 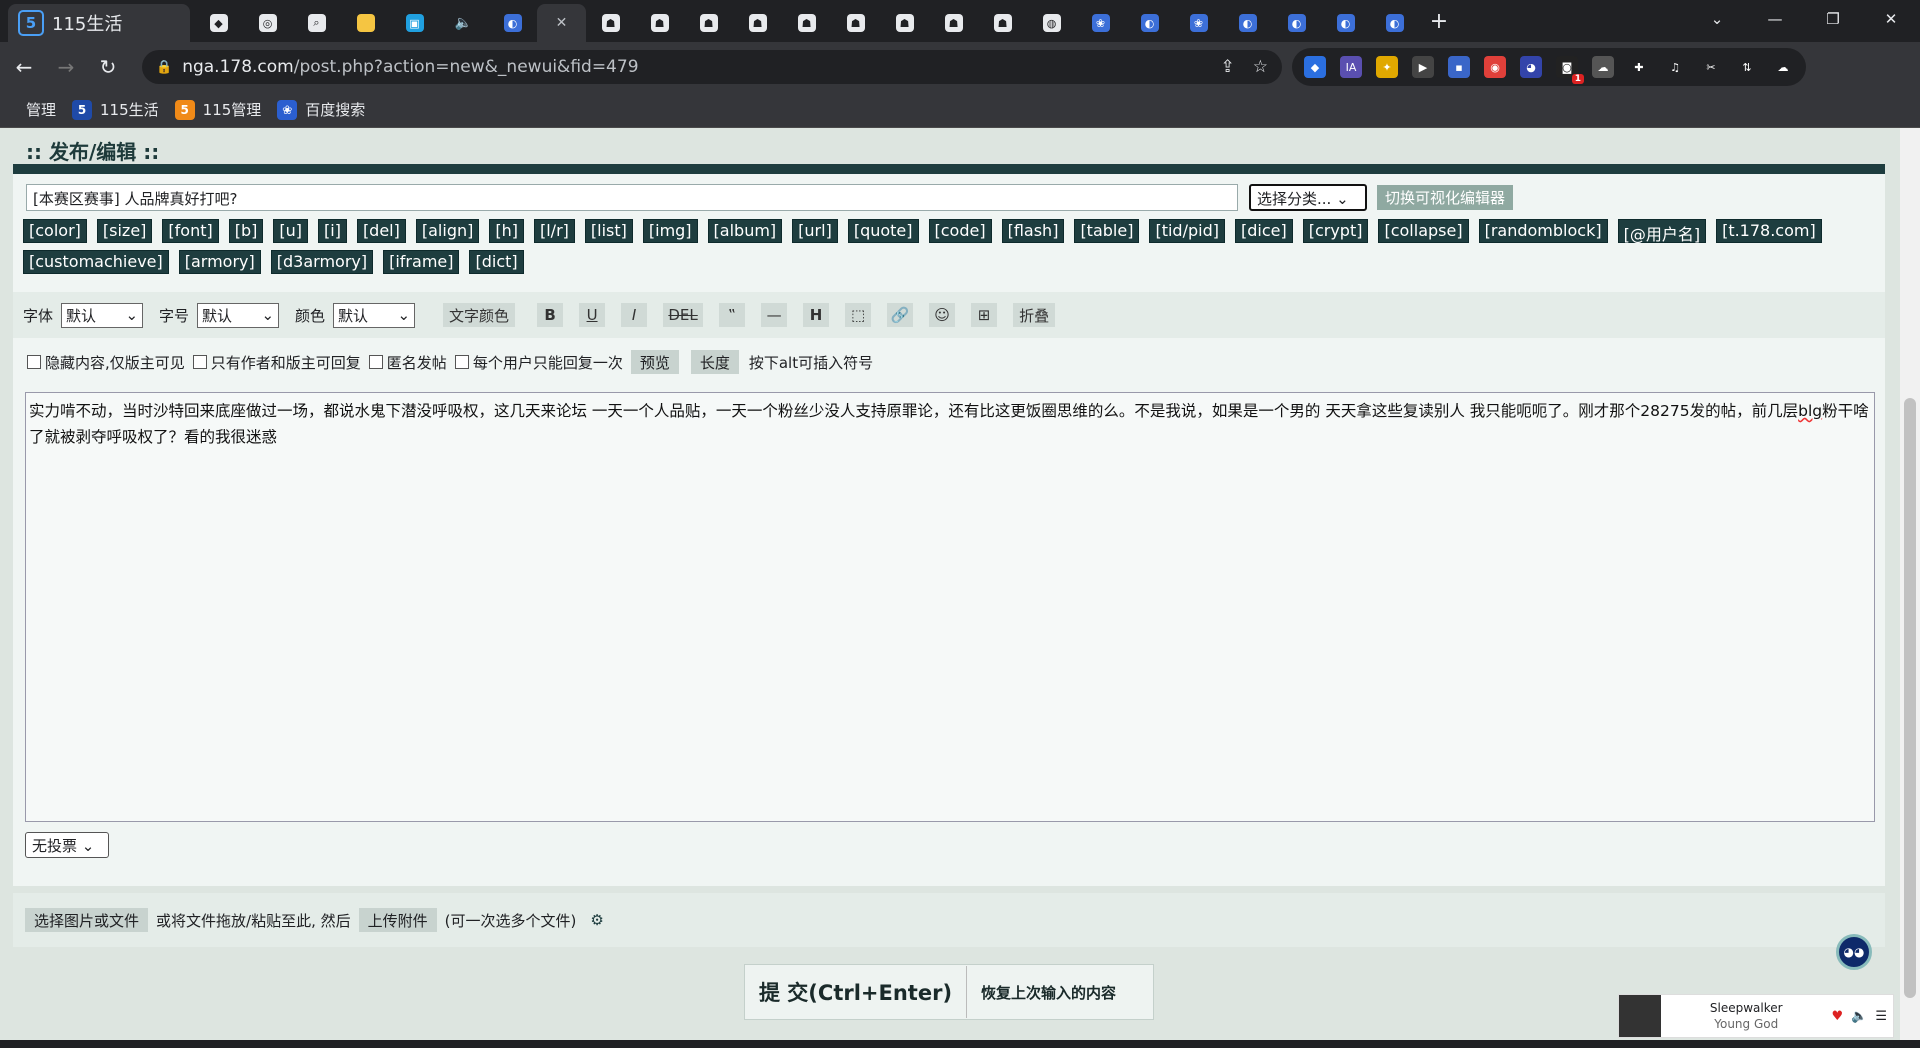 I want to click on bookmark-star-icon: ☆, so click(x=1260, y=67).